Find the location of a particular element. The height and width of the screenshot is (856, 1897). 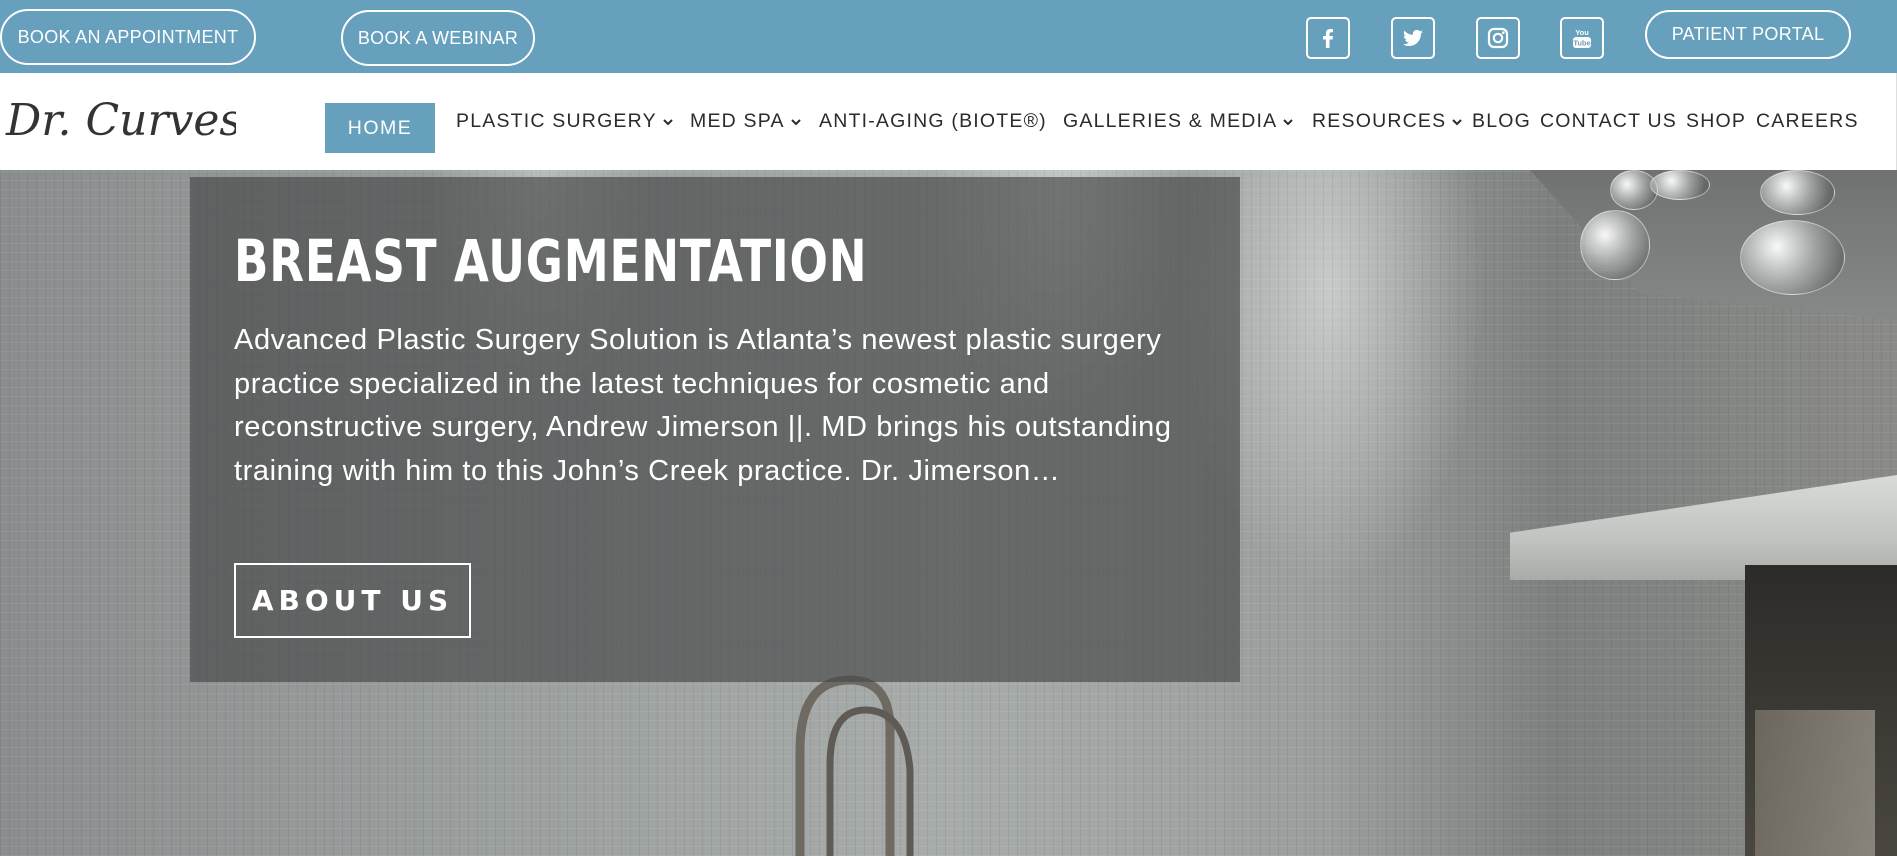

youtube-icon: You Tube is located at coordinates (1582, 38).